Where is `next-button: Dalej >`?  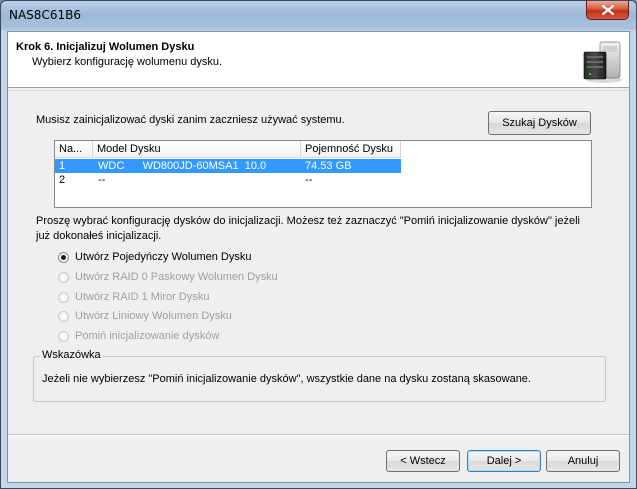 next-button: Dalej > is located at coordinates (504, 461).